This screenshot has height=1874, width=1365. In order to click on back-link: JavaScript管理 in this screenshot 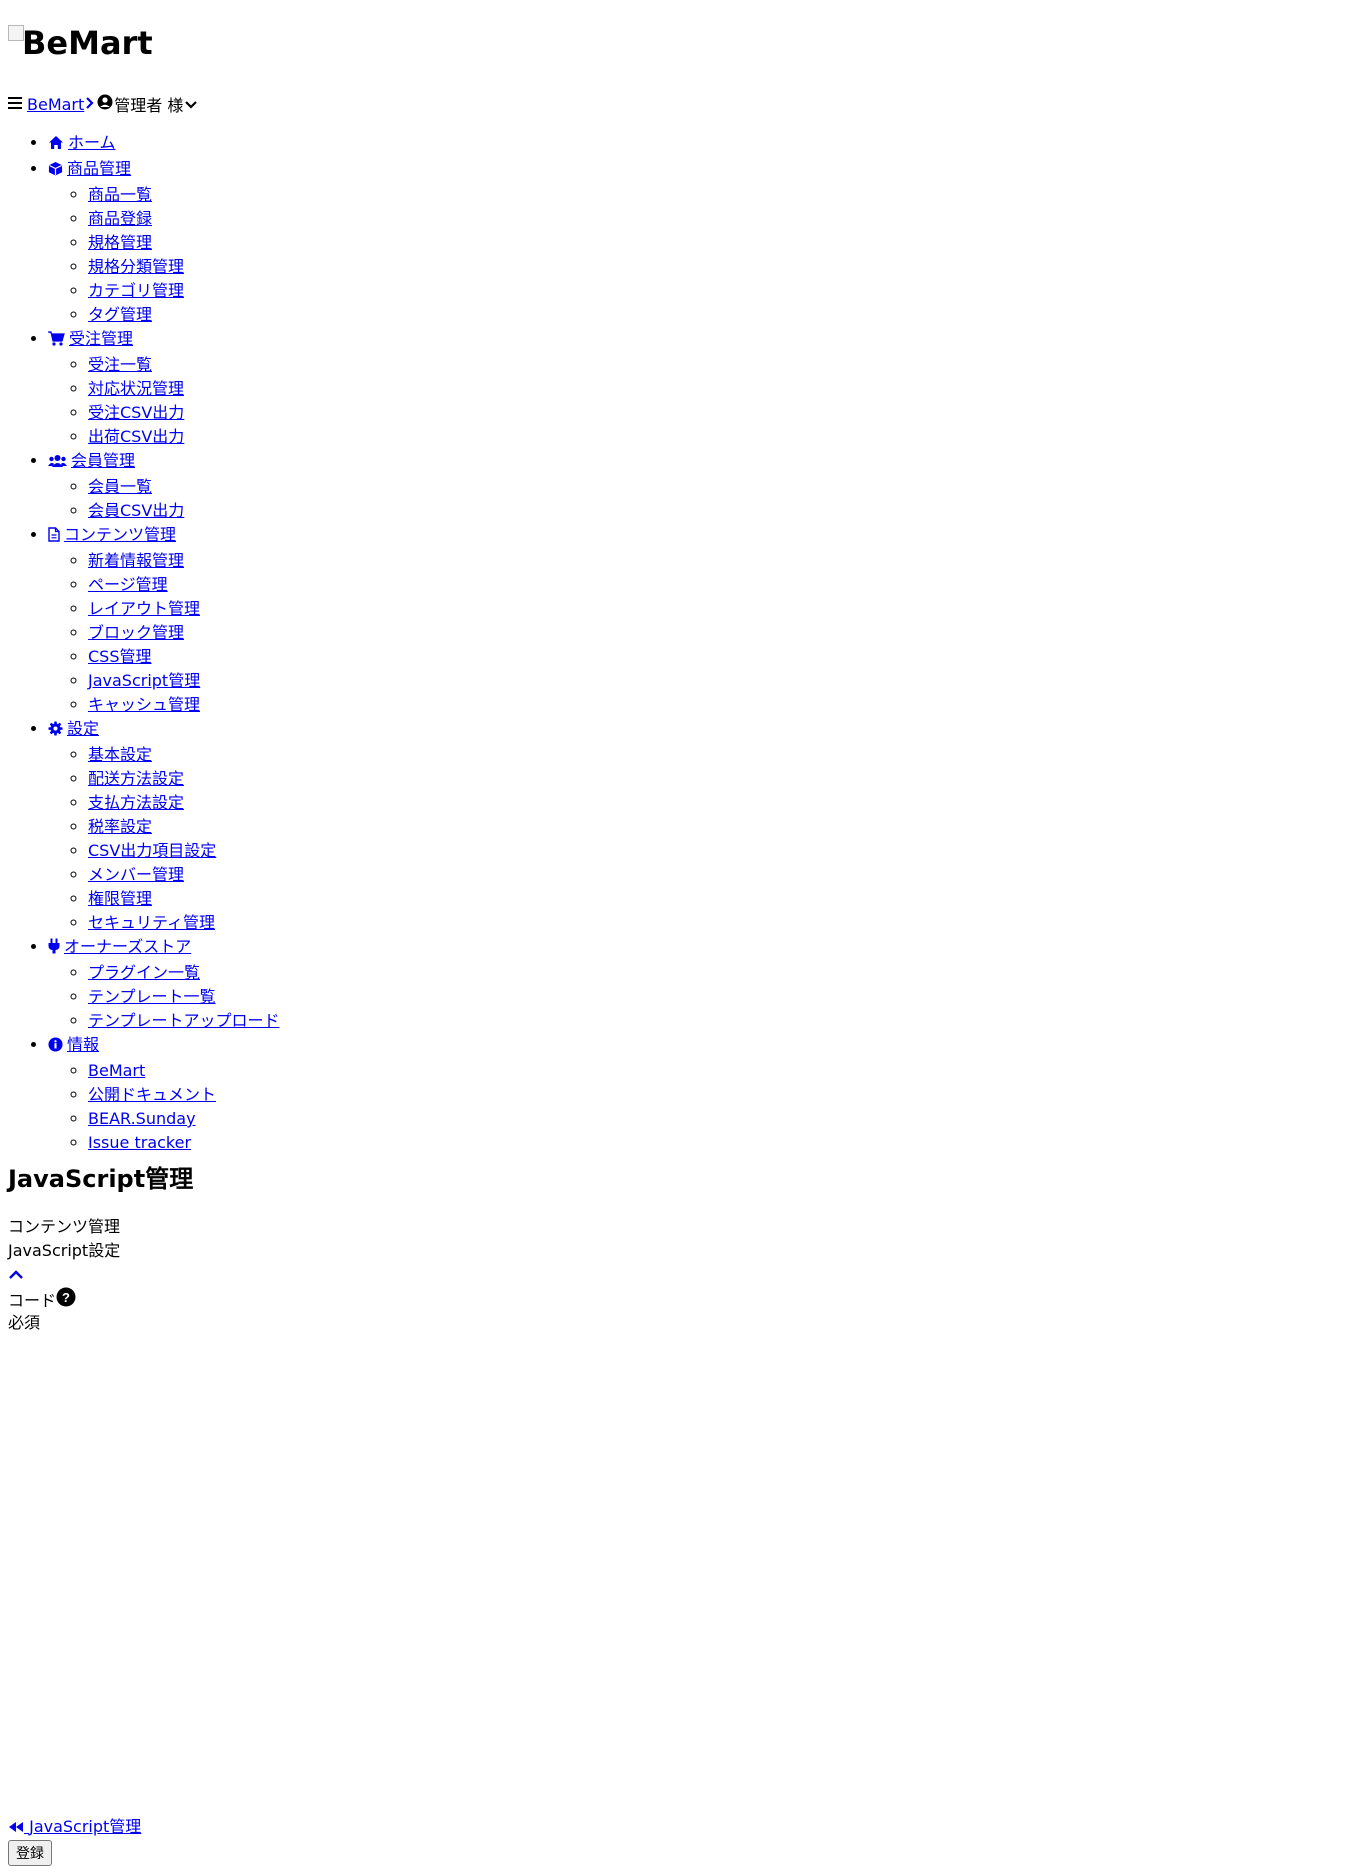, I will do `click(74, 1827)`.